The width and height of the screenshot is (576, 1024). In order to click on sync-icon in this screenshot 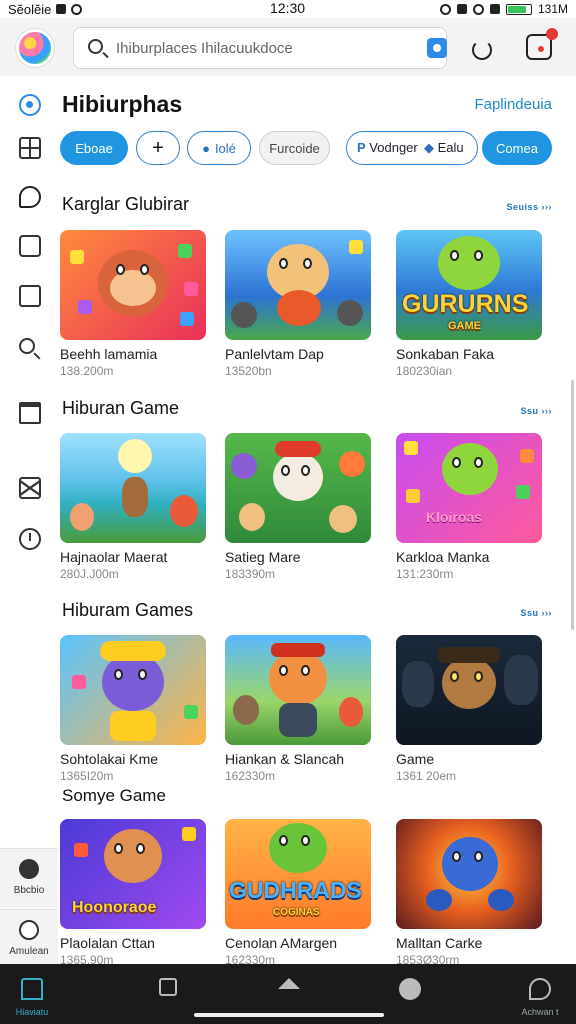, I will do `click(77, 9)`.